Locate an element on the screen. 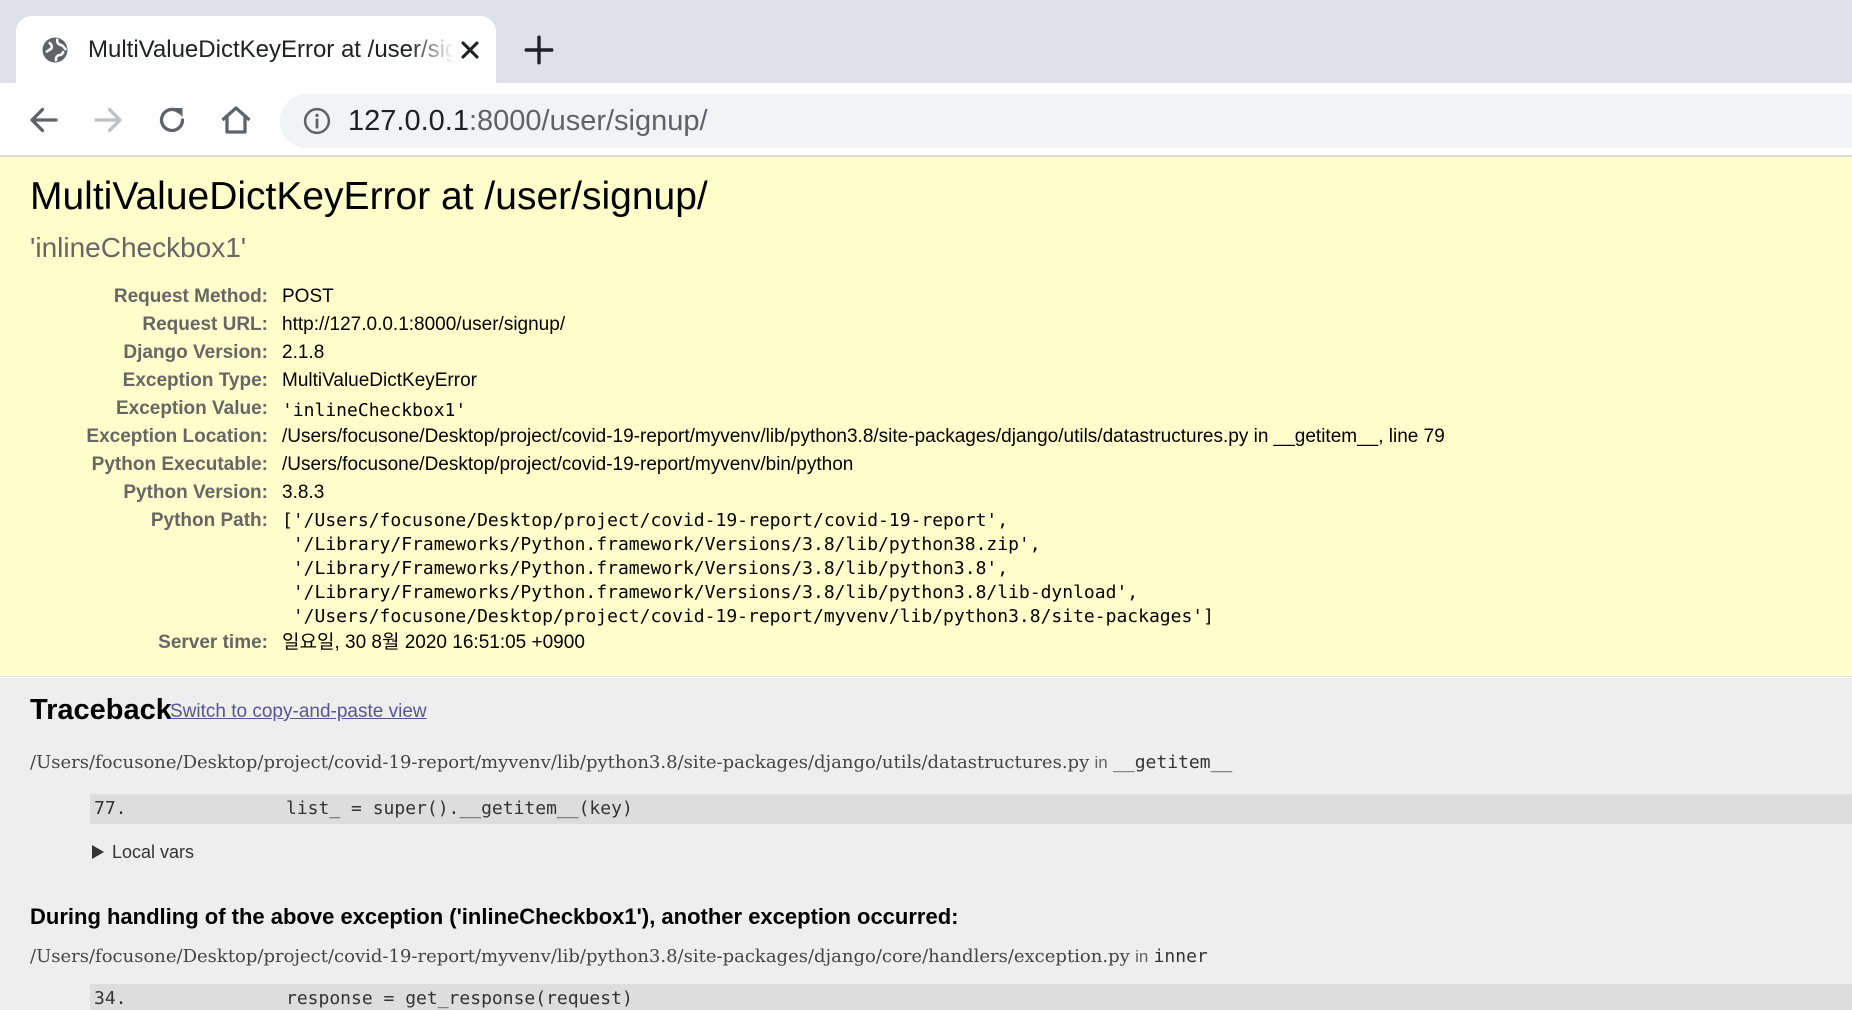 This screenshot has height=1010, width=1852. meta-row-exception-type: Exception Type: MultiValueDictKeyError is located at coordinates (926, 381).